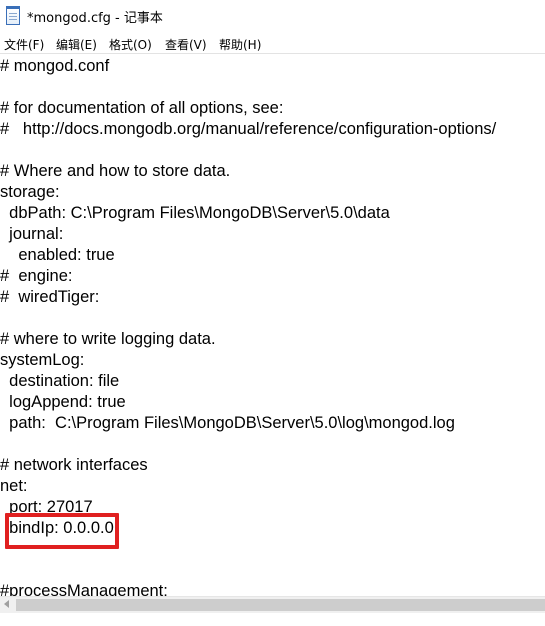  What do you see at coordinates (14, 486) in the screenshot?
I see `editor-line: net:` at bounding box center [14, 486].